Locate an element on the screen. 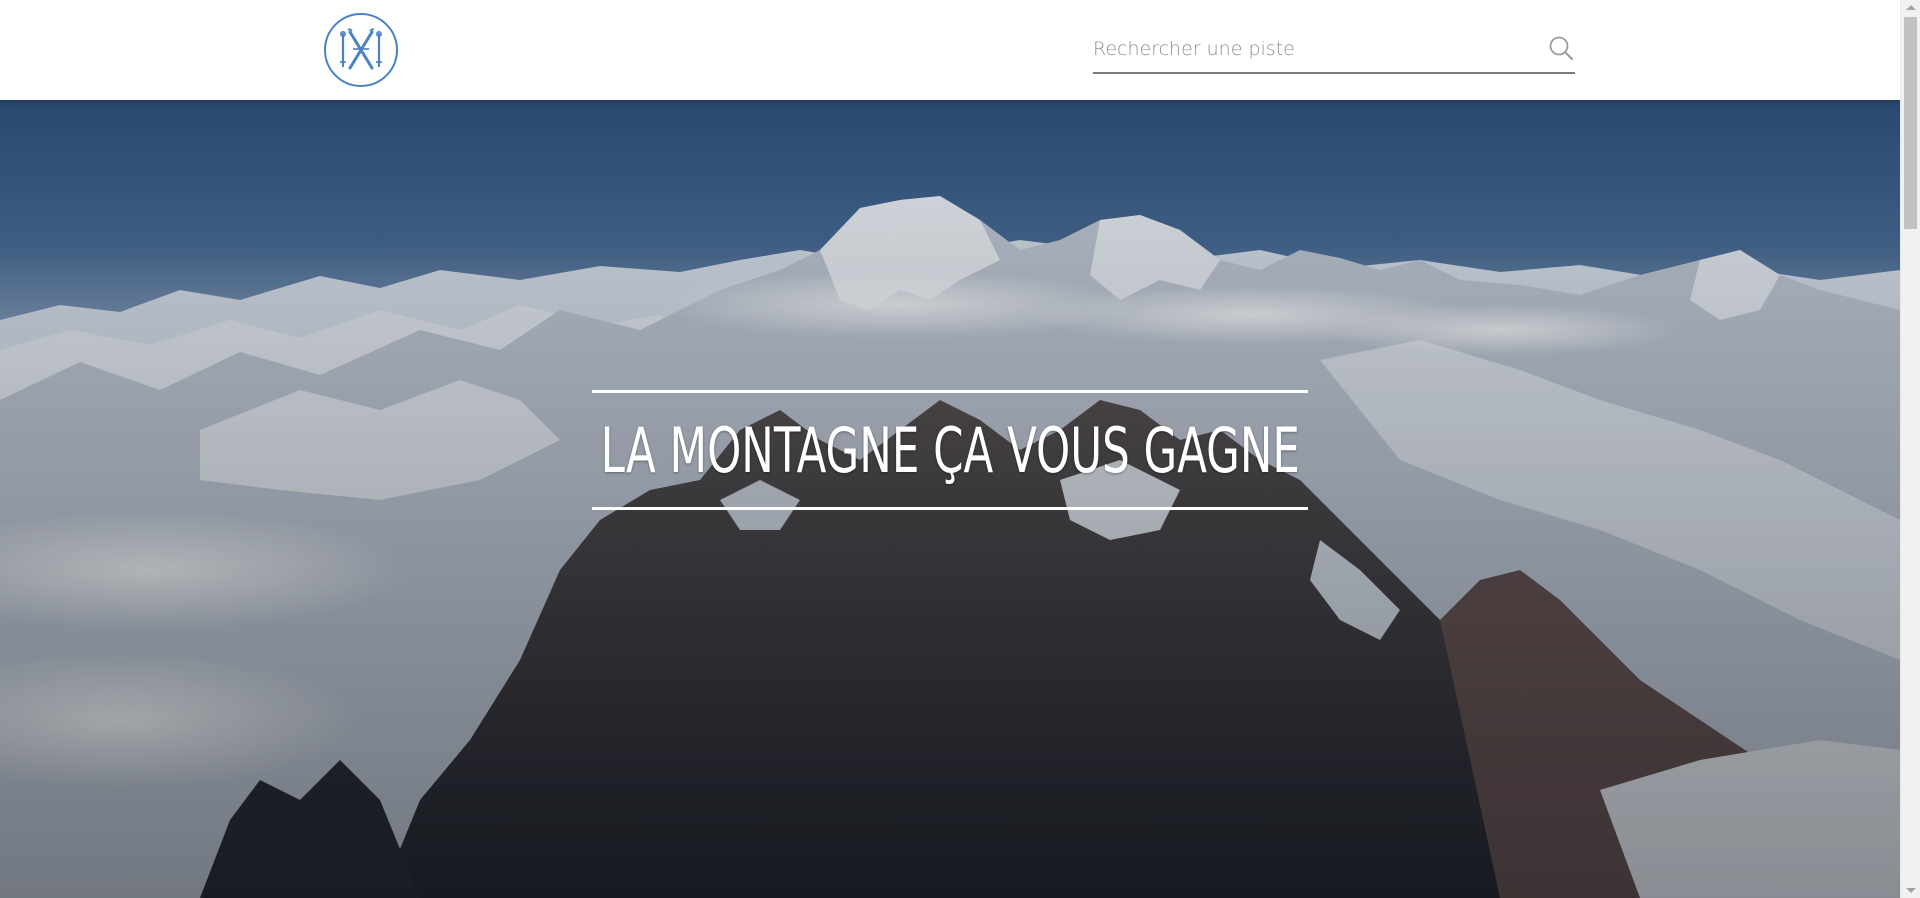 This screenshot has height=898, width=1920. vertical-scrollbar is located at coordinates (1910, 449).